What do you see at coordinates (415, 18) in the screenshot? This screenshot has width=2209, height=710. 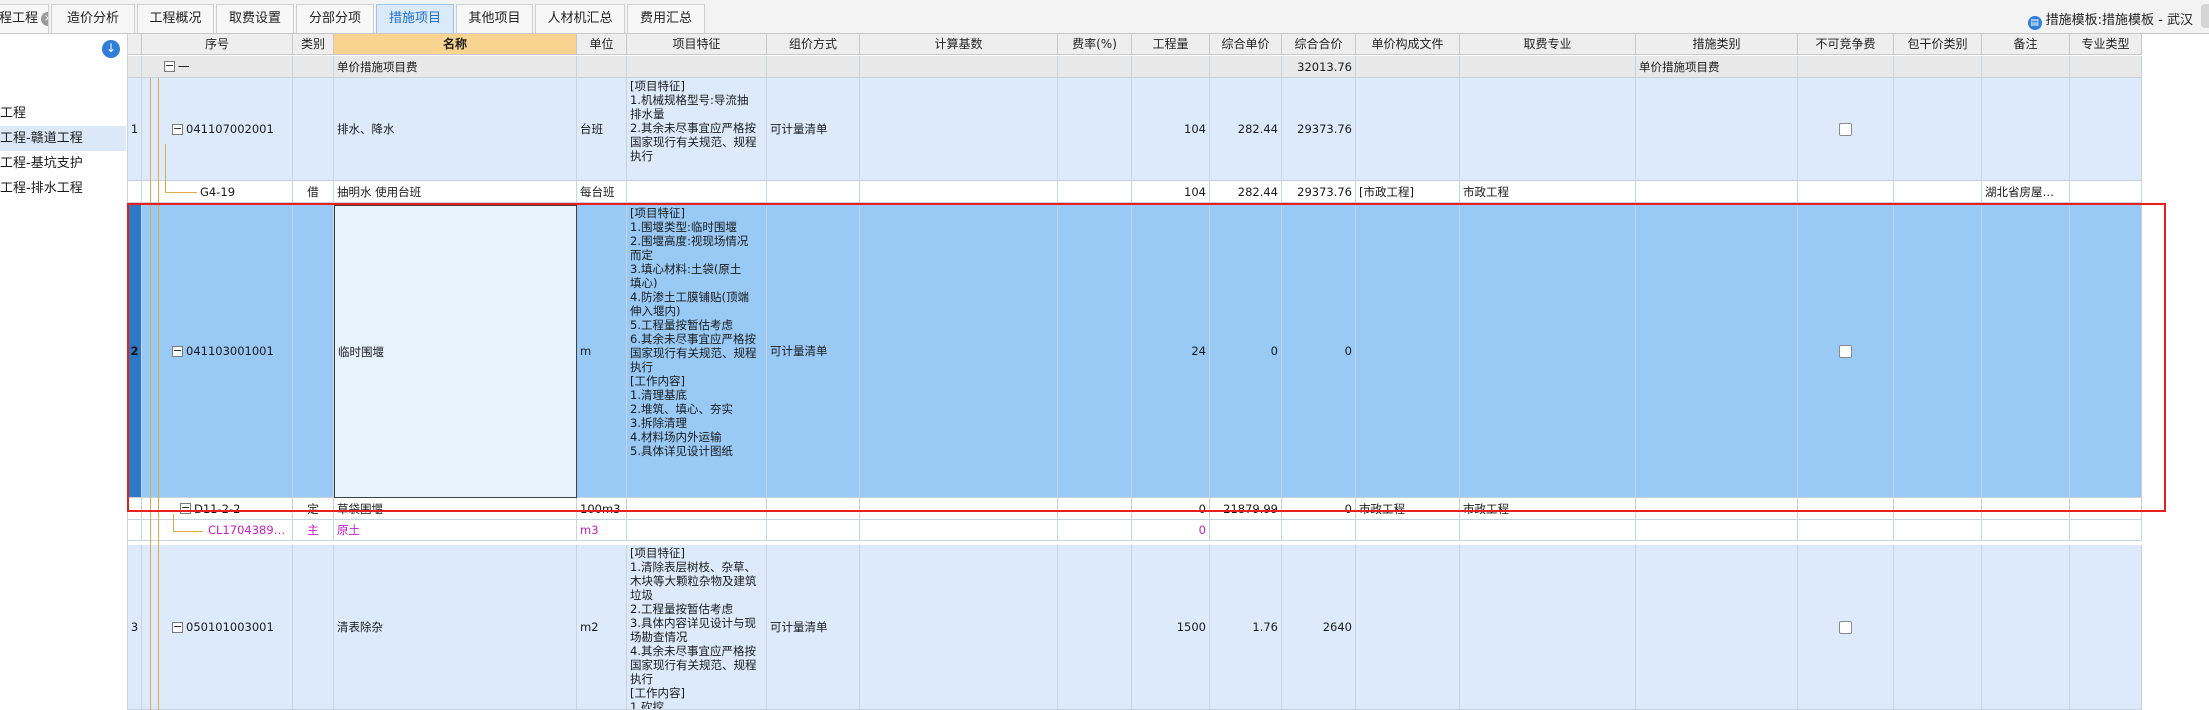 I see `tab-measures: 措施项目` at bounding box center [415, 18].